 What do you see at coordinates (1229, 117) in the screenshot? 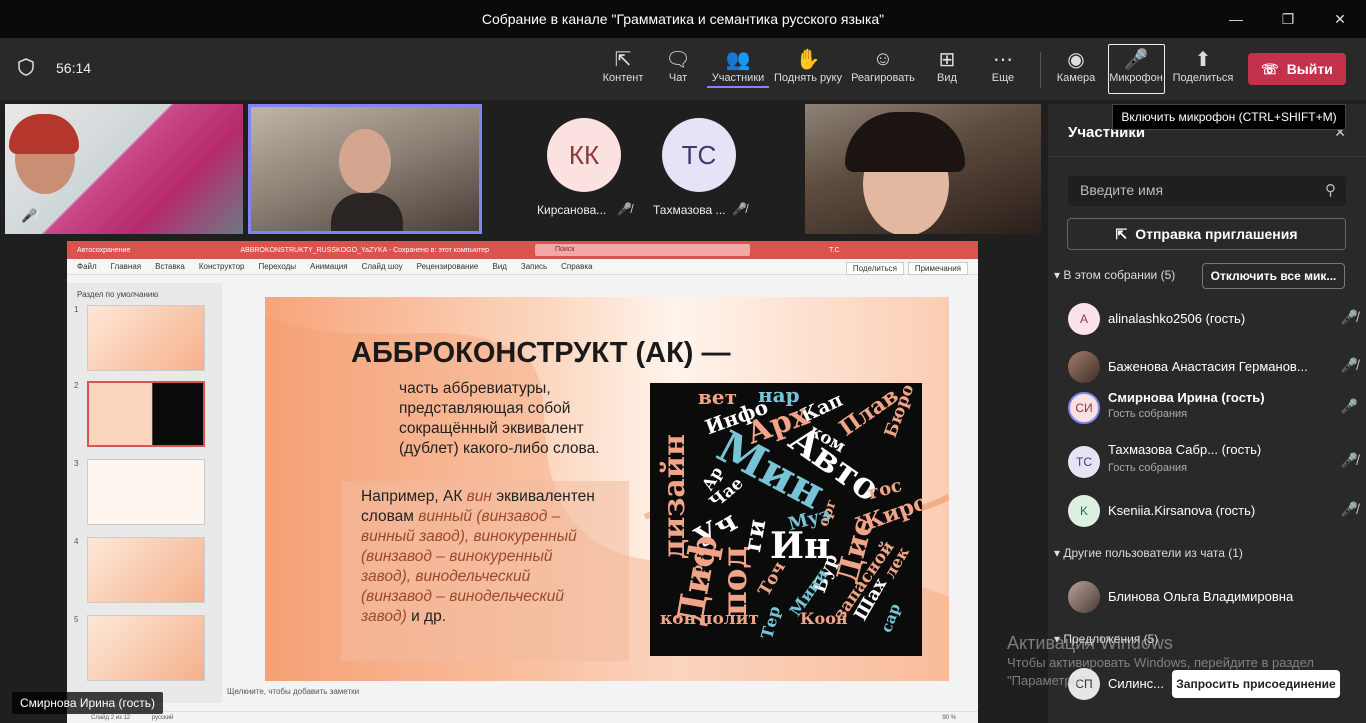
I see `mic-tooltip: Включить микрофон (CTRL+SHIFT+M)` at bounding box center [1229, 117].